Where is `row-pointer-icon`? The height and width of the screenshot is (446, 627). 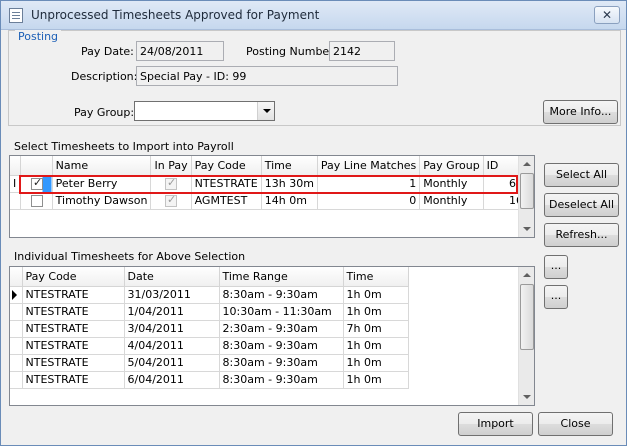
row-pointer-icon is located at coordinates (14, 295).